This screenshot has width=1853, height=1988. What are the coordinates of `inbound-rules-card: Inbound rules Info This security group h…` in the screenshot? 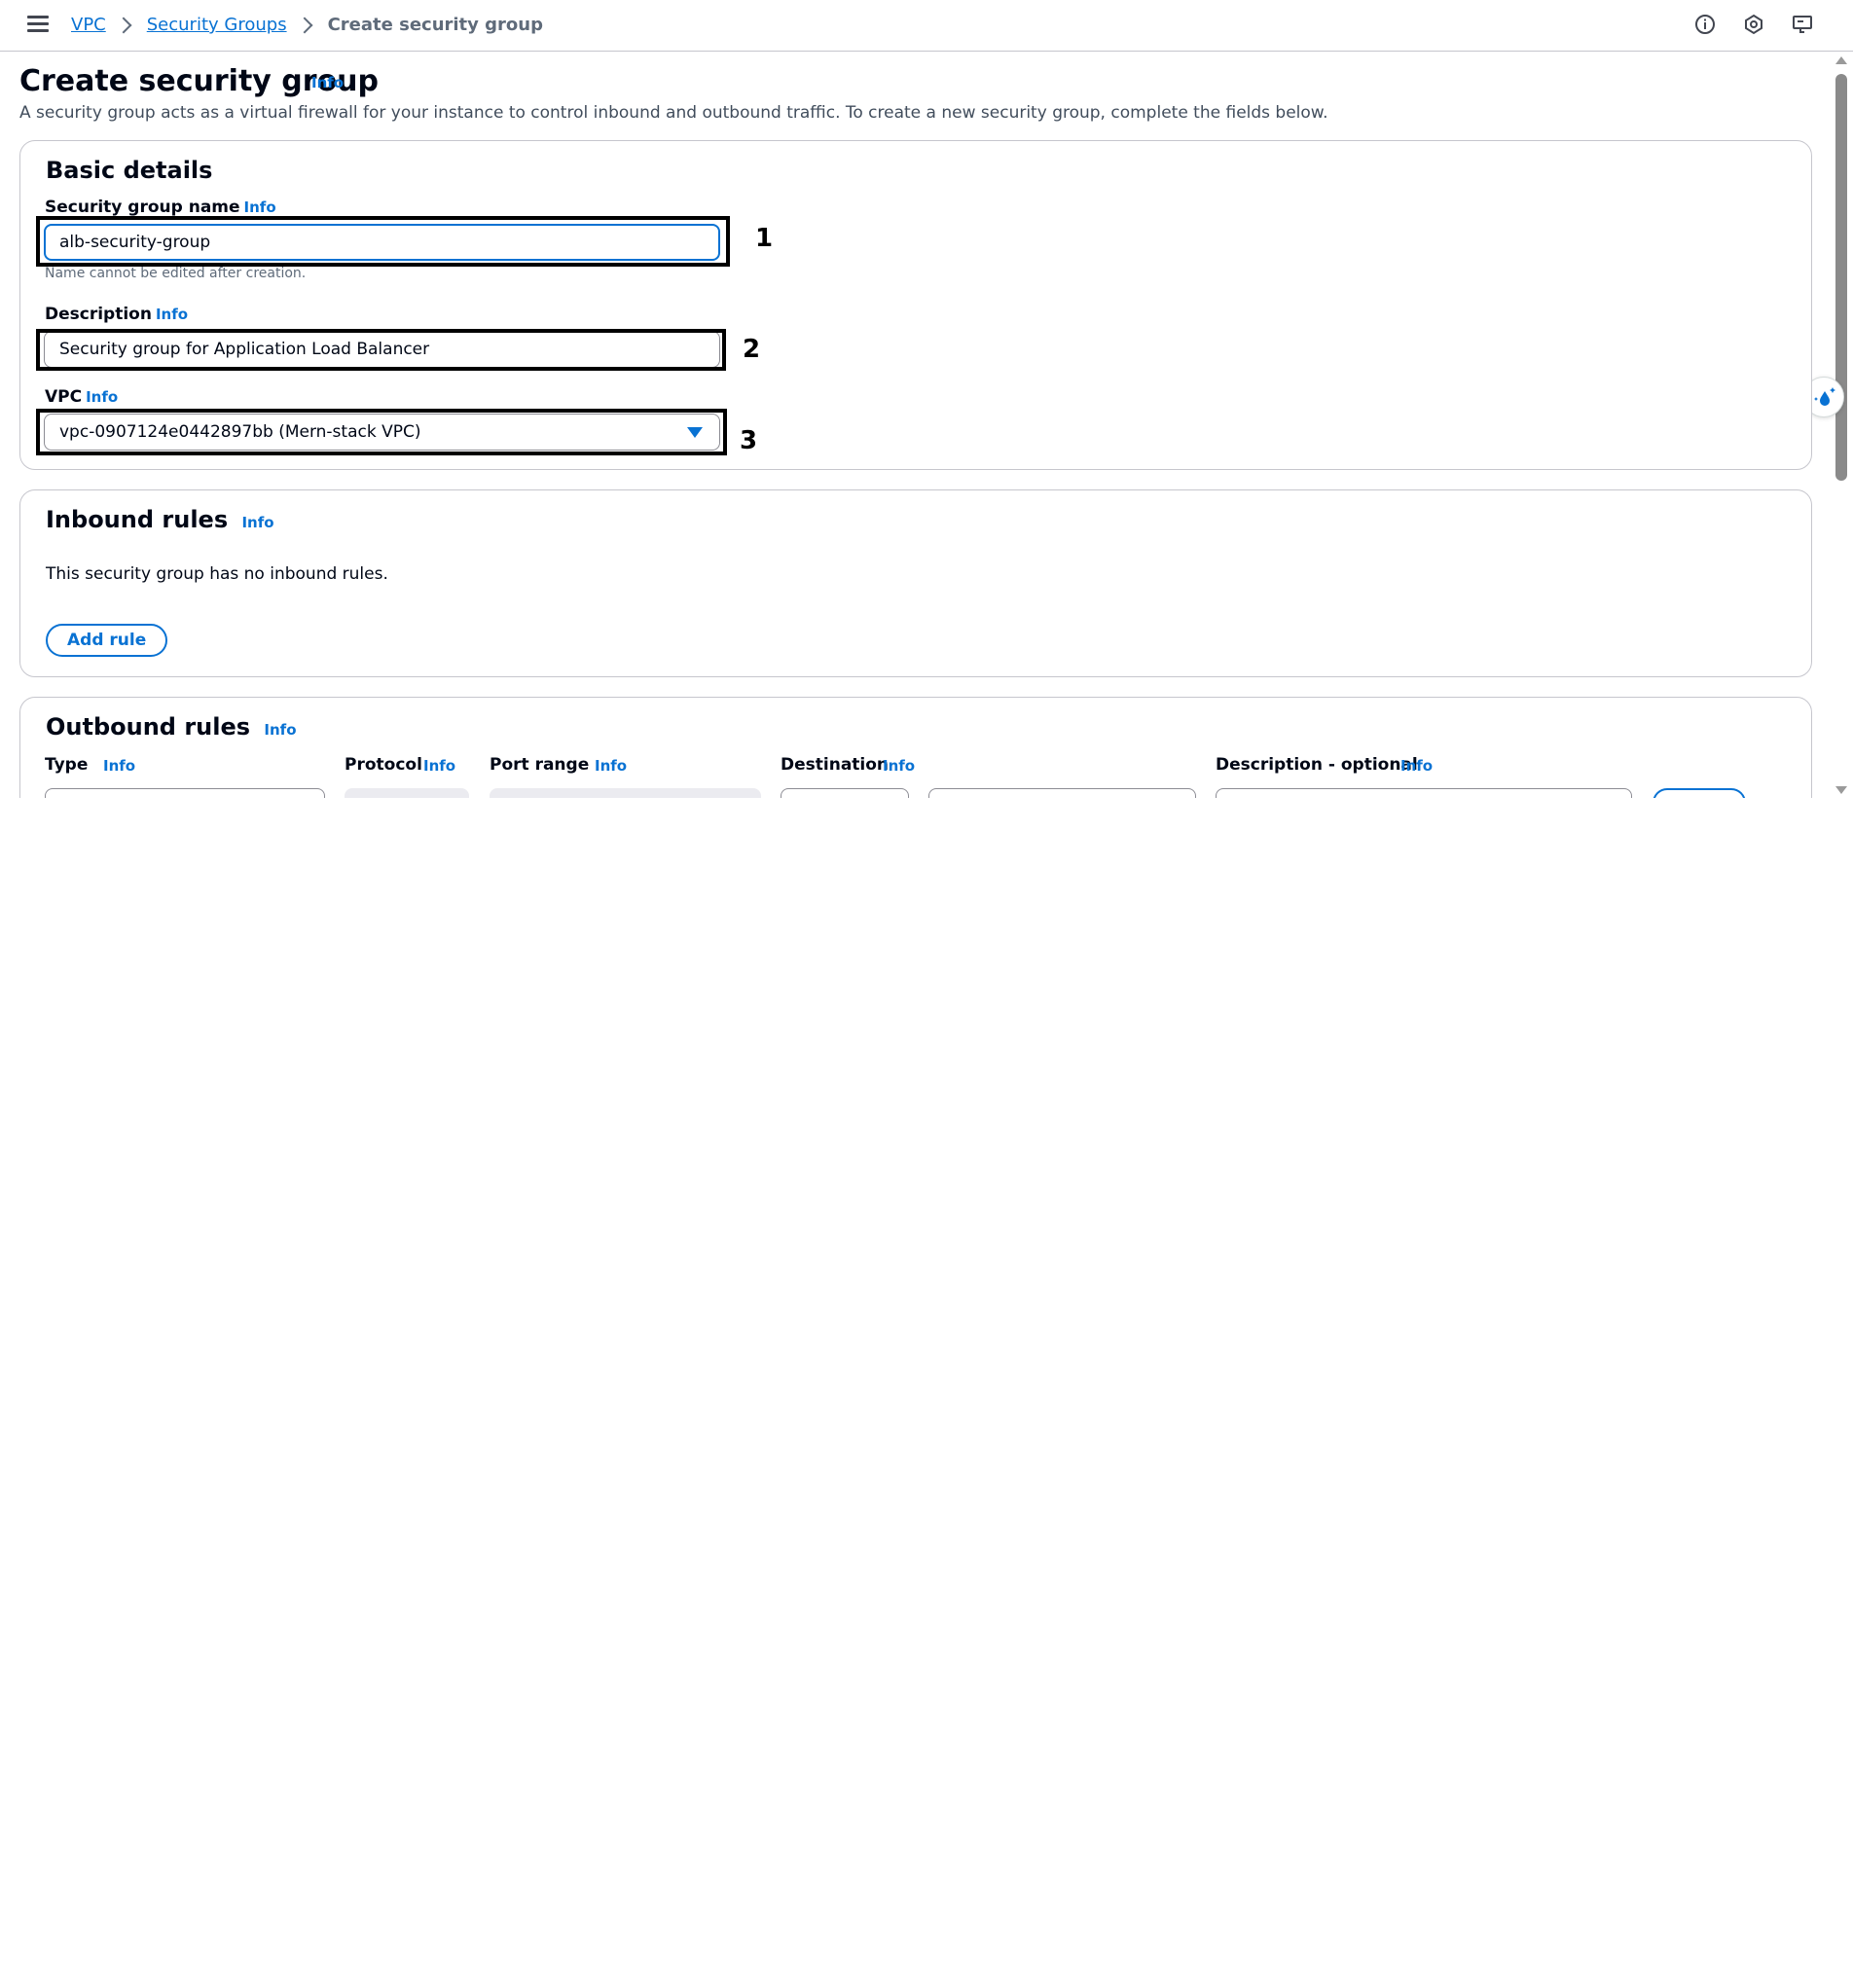 It's located at (916, 583).